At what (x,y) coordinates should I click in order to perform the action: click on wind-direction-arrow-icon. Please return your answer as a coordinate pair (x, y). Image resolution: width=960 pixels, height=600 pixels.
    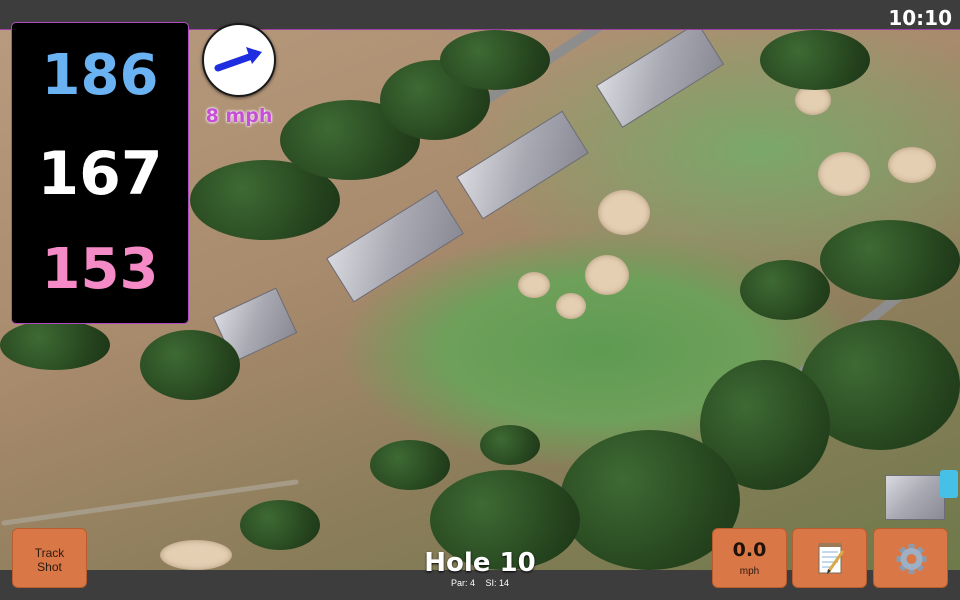
    Looking at the image, I should click on (238, 59).